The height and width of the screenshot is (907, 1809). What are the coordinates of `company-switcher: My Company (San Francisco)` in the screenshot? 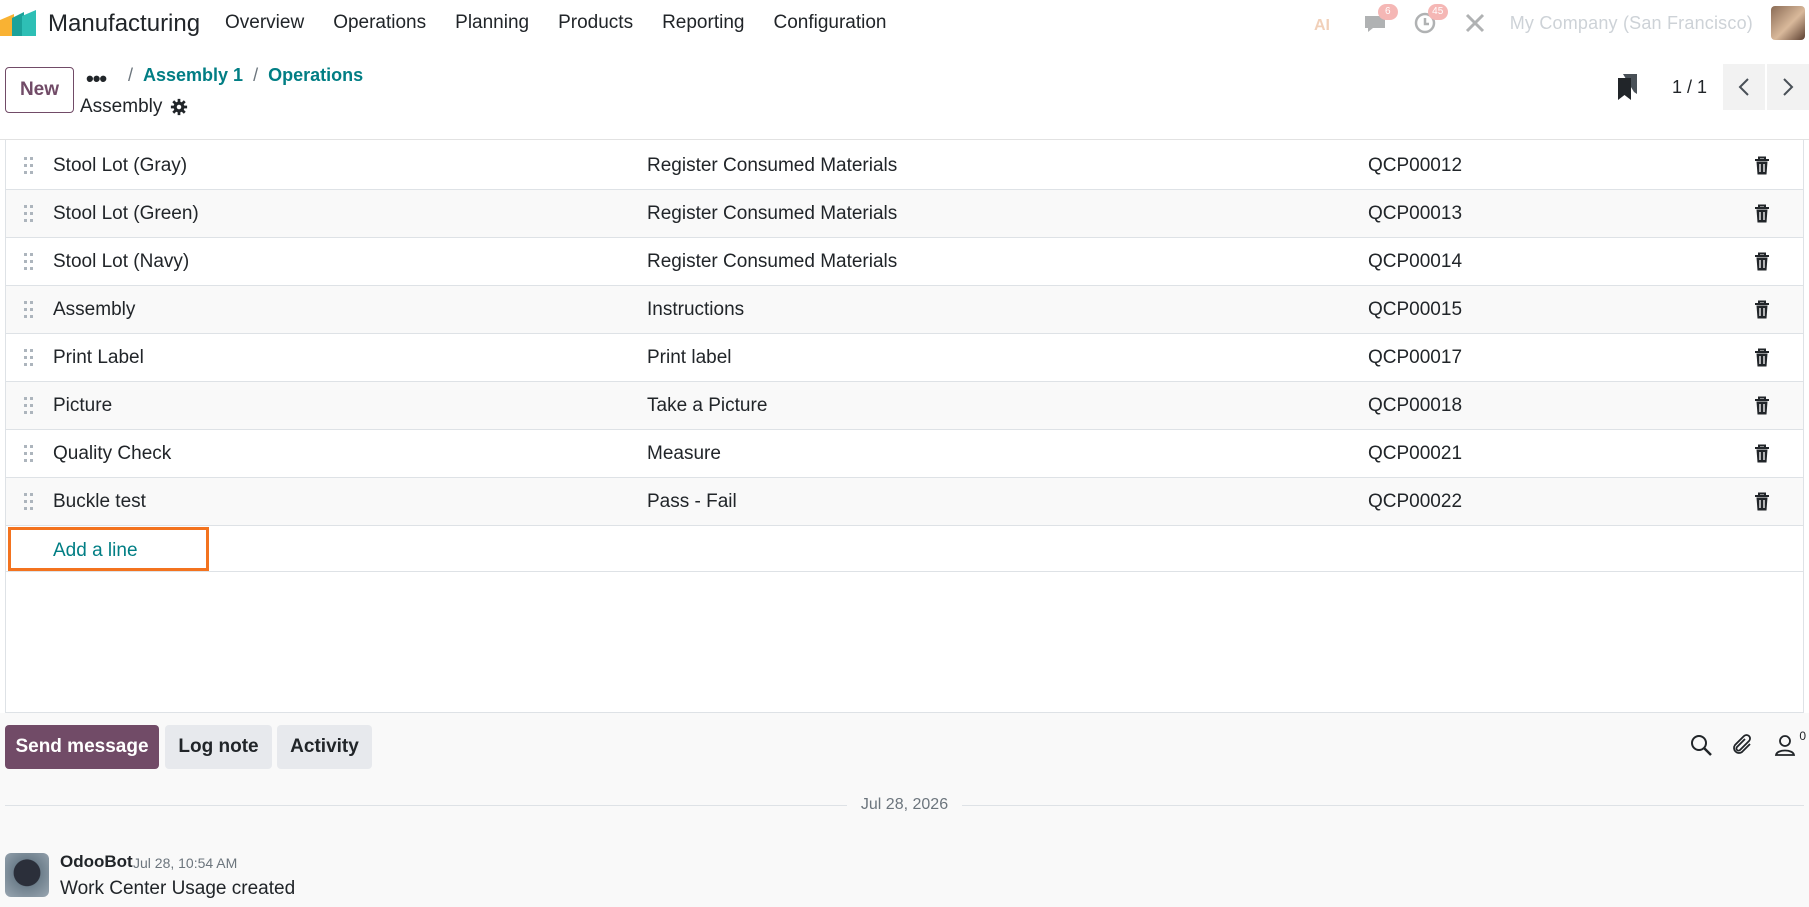 It's located at (1631, 23).